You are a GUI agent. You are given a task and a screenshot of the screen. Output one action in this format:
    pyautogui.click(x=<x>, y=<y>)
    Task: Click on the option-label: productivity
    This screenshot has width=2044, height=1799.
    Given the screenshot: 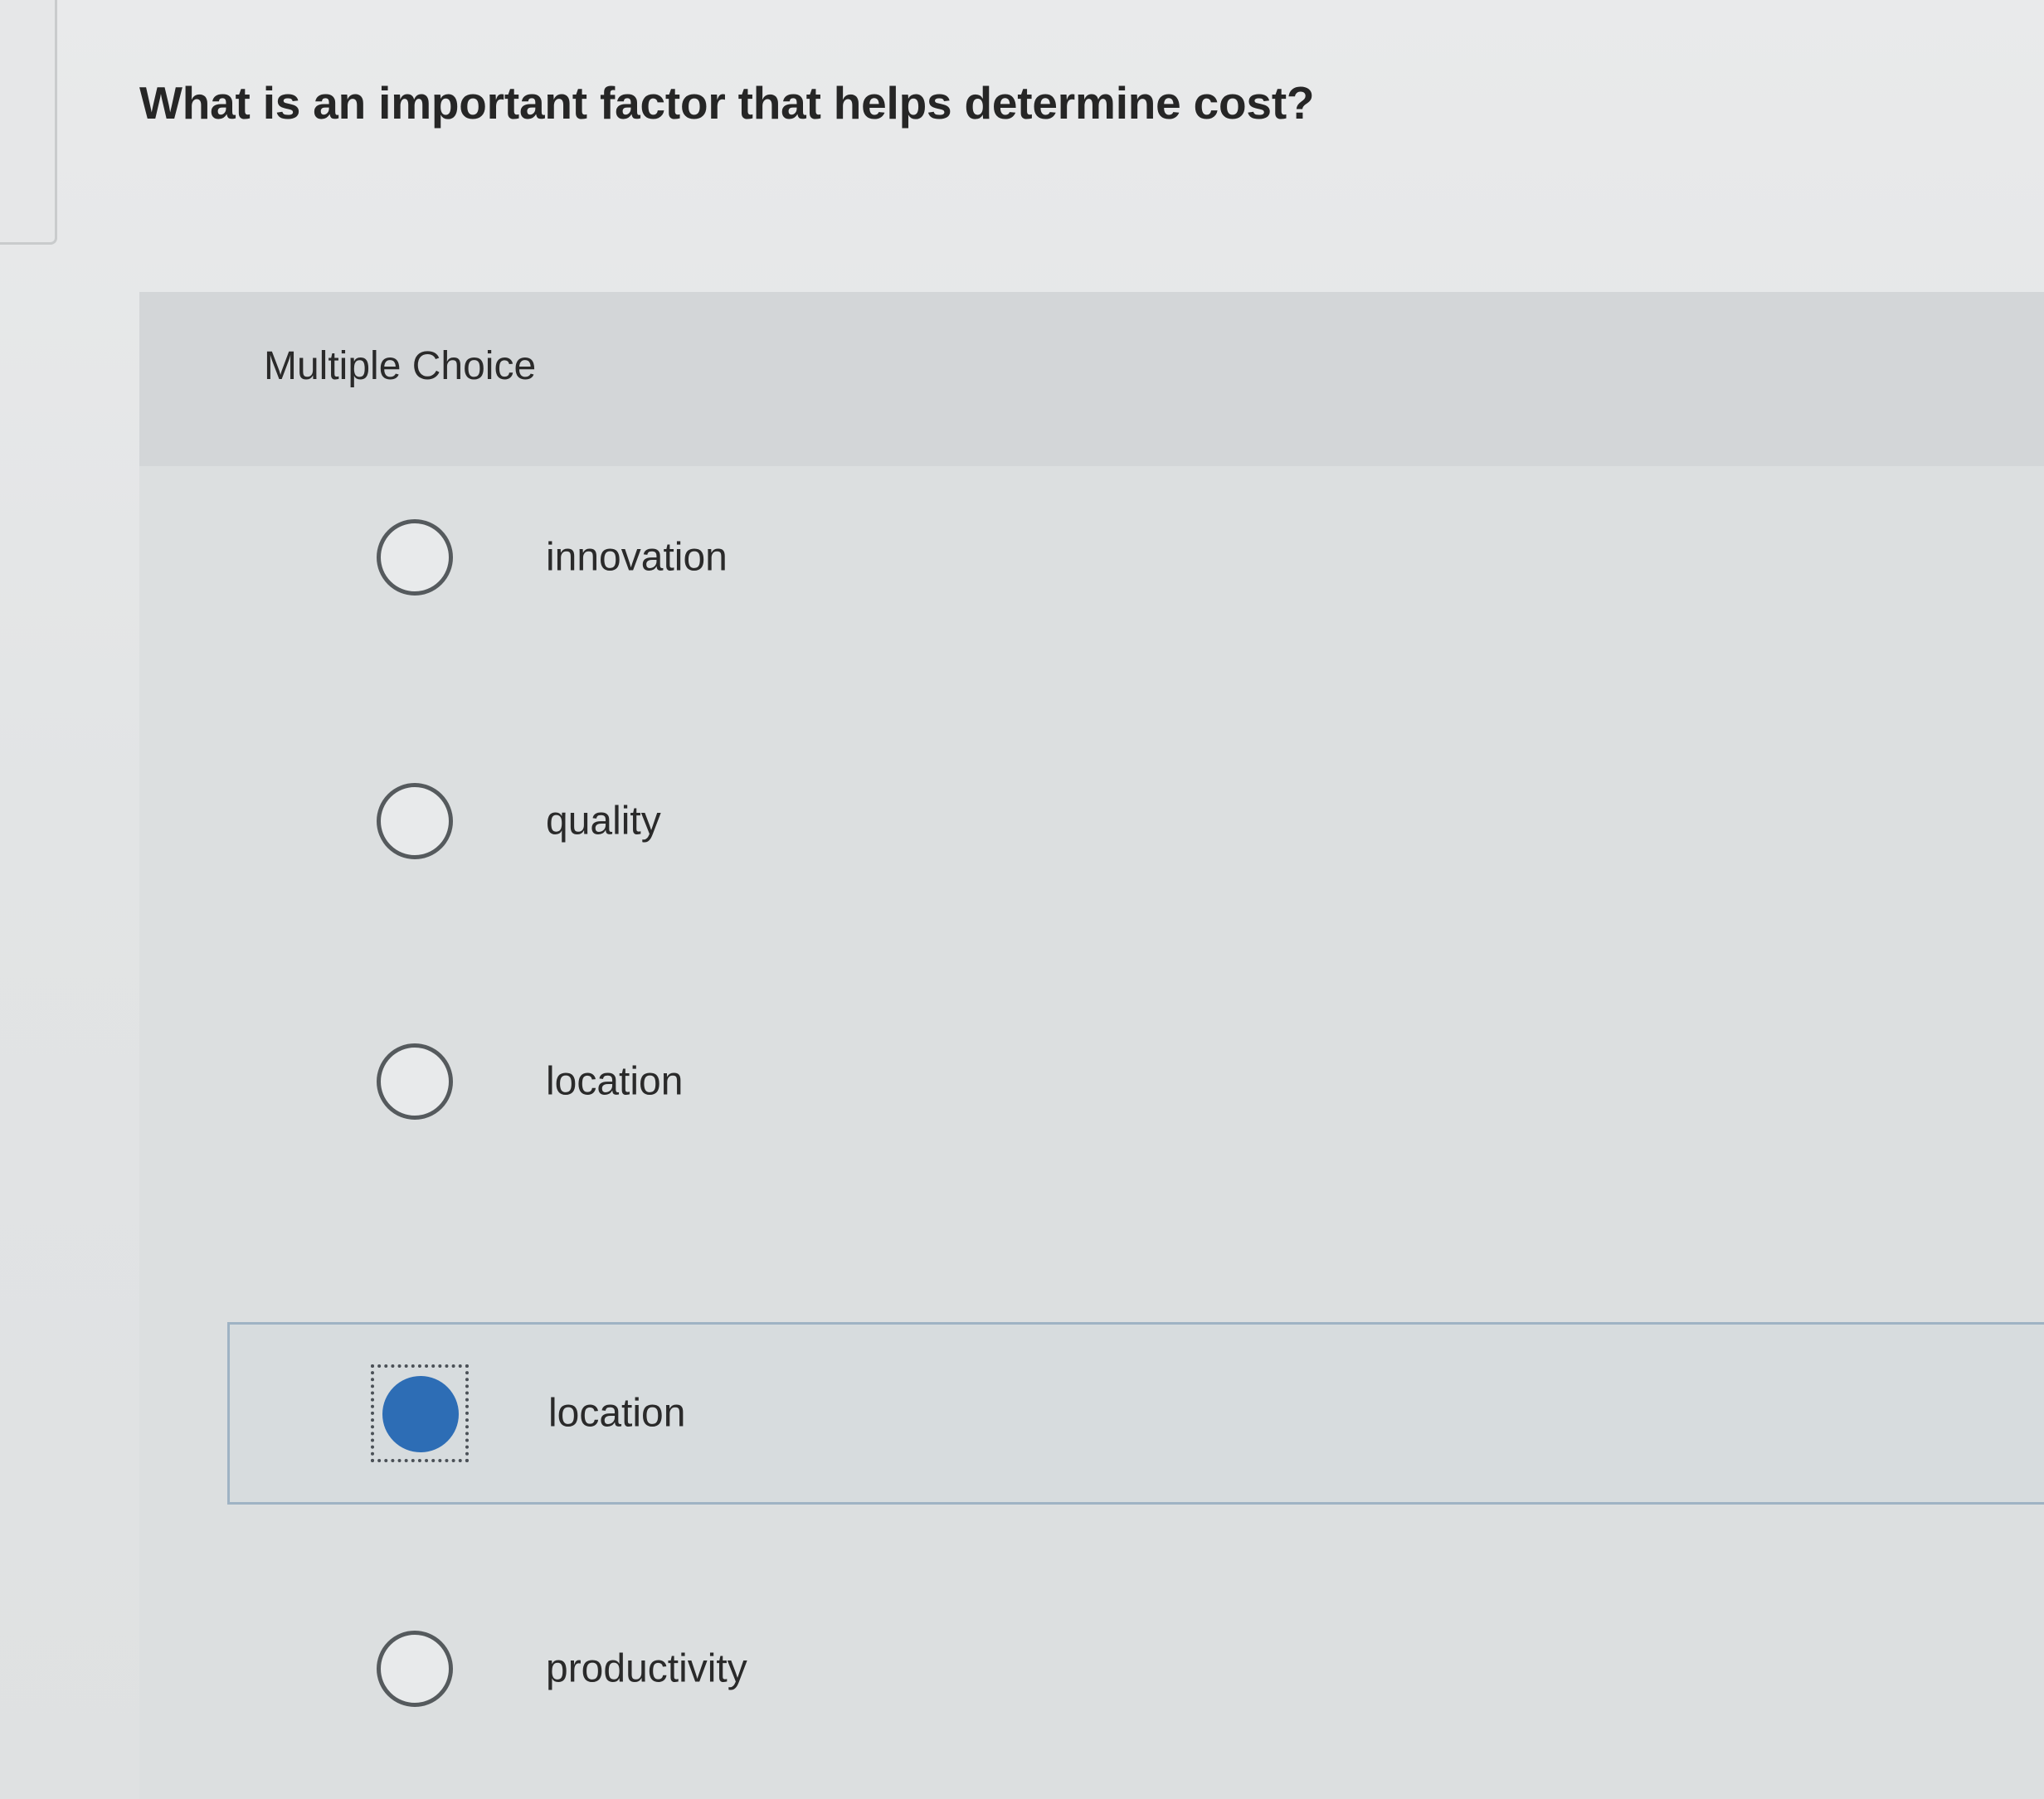 What is the action you would take?
    pyautogui.click(x=646, y=1668)
    